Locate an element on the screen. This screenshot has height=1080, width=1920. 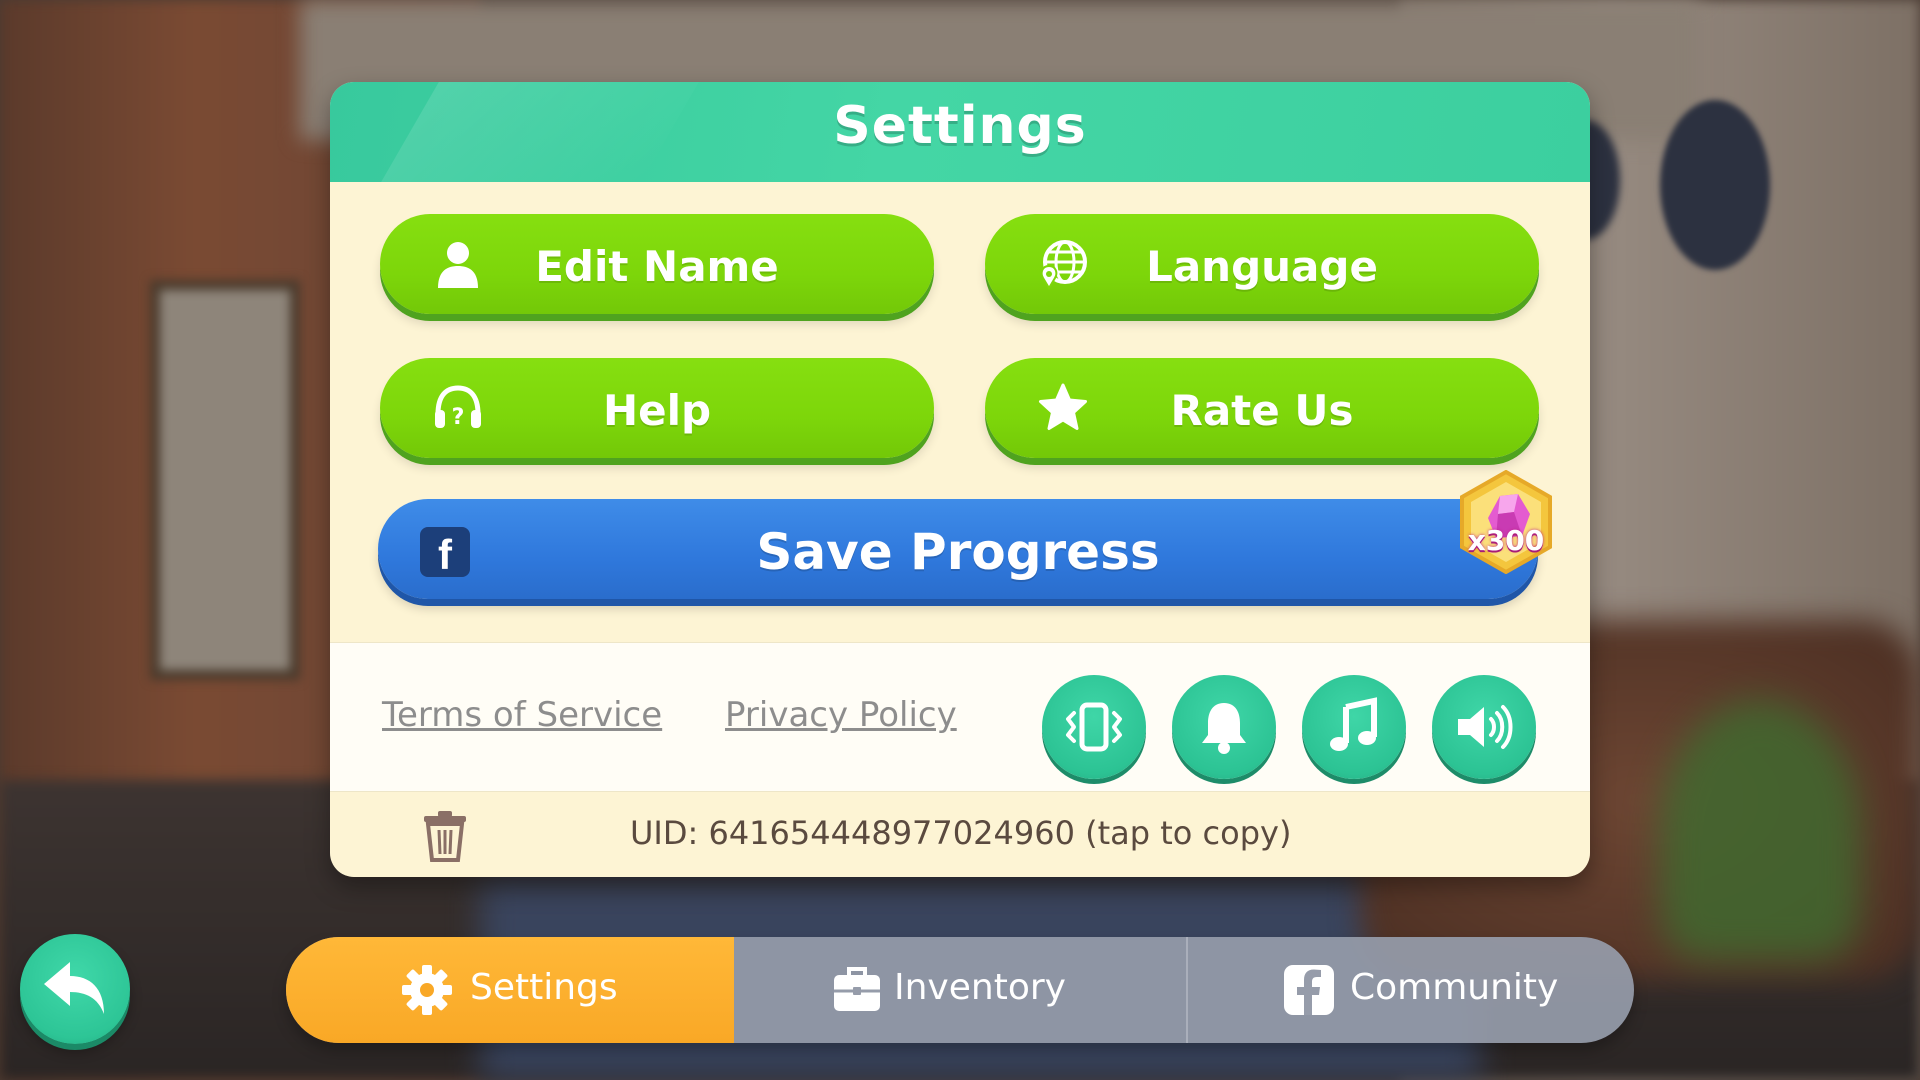
tab-community: Community is located at coordinates (1410, 990).